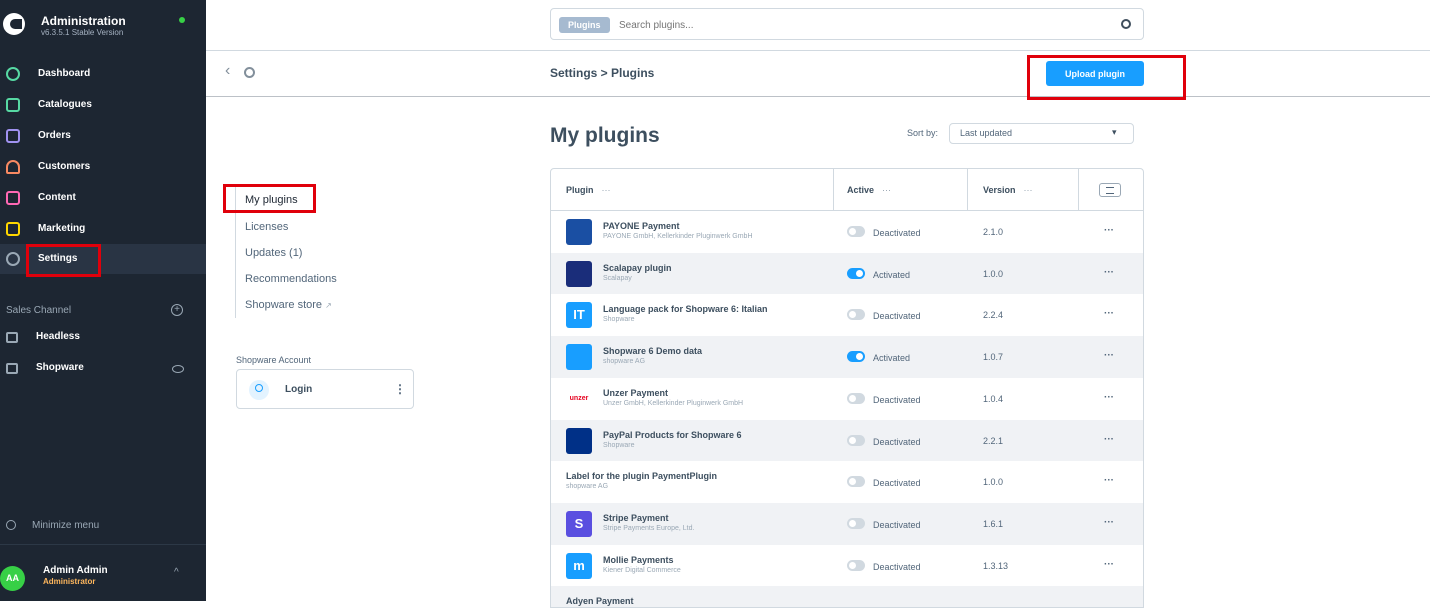 The width and height of the screenshot is (1430, 608). I want to click on table-row: Adyen Payment, so click(847, 596).